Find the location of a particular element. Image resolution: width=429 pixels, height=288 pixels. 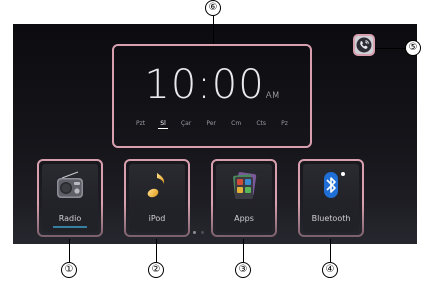

page-indicator is located at coordinates (198, 232).